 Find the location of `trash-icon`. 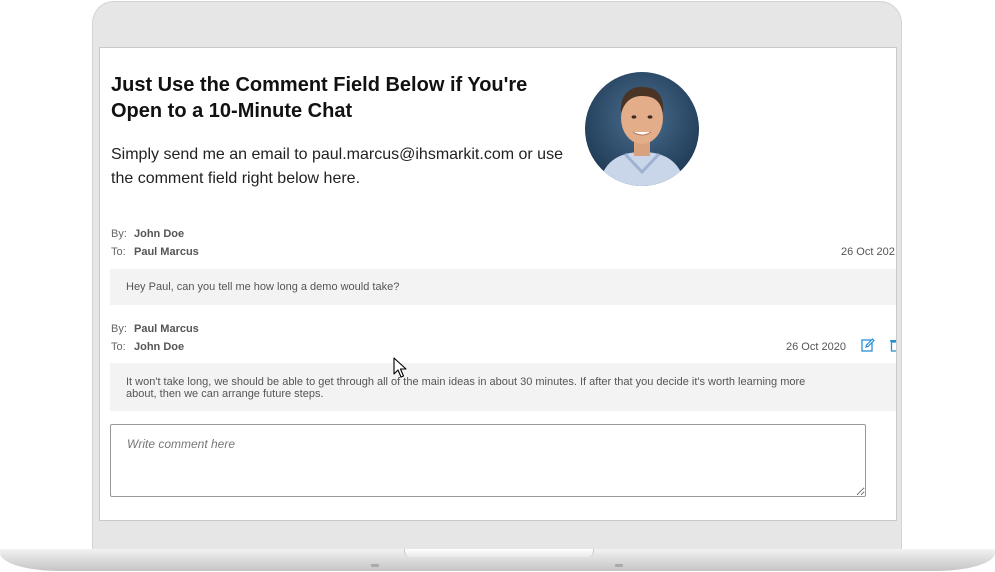

trash-icon is located at coordinates (893, 345).